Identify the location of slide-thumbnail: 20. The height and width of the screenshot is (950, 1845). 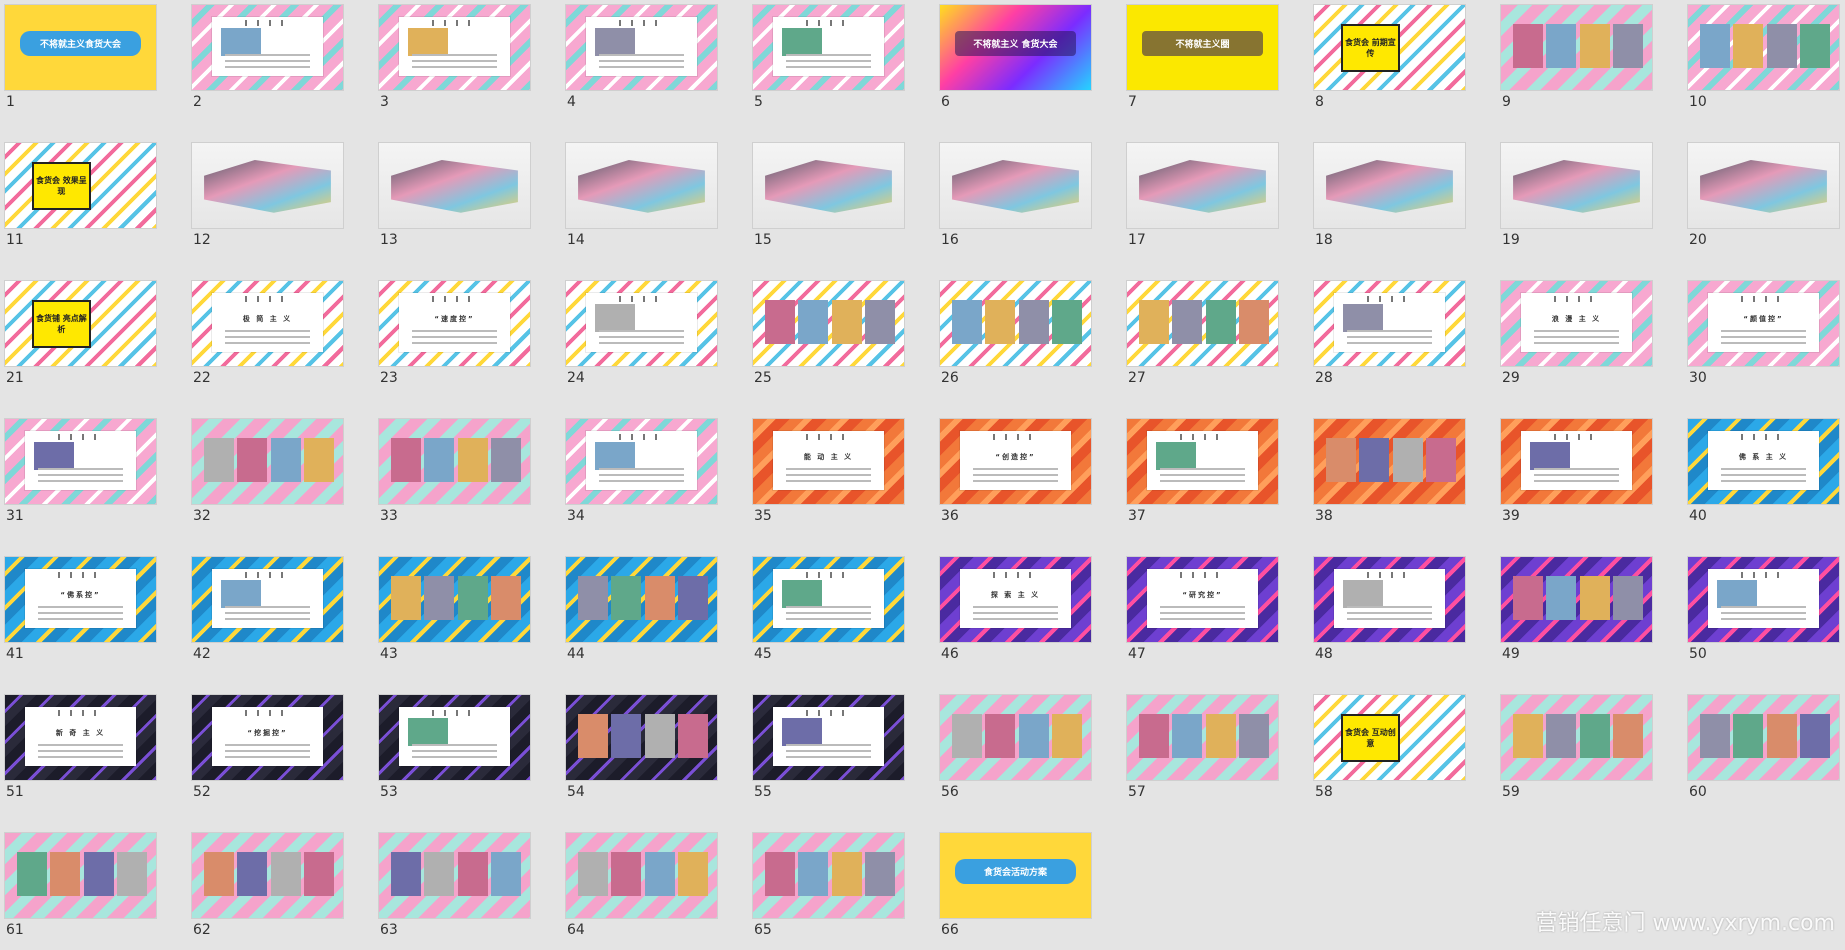
(1763, 201).